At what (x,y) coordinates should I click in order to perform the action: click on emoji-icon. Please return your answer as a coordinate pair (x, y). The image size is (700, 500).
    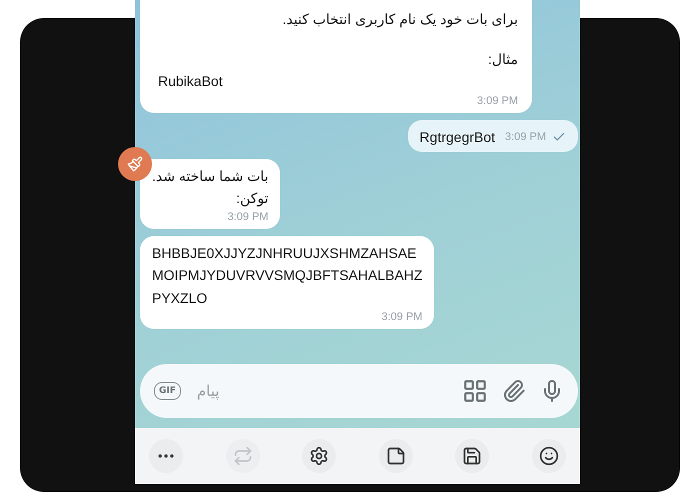
    Looking at the image, I should click on (549, 456).